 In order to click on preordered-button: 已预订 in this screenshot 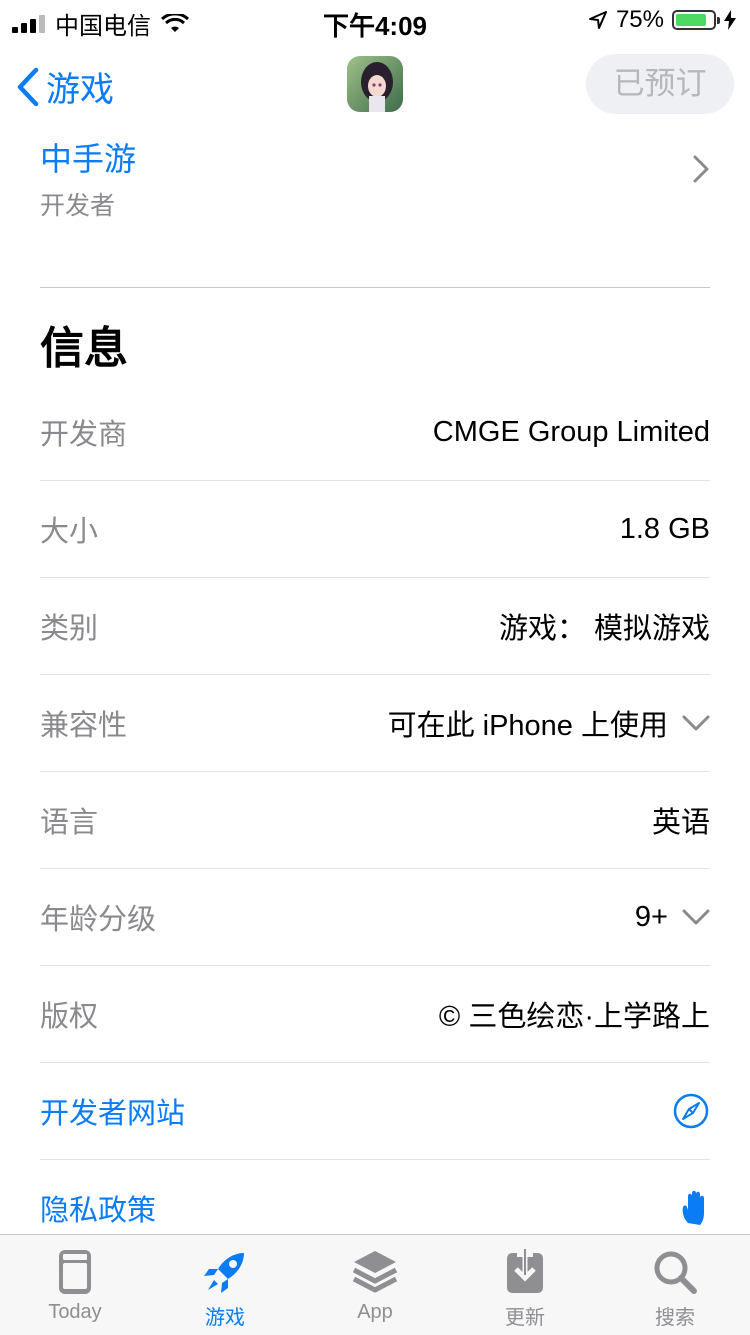, I will do `click(660, 84)`.